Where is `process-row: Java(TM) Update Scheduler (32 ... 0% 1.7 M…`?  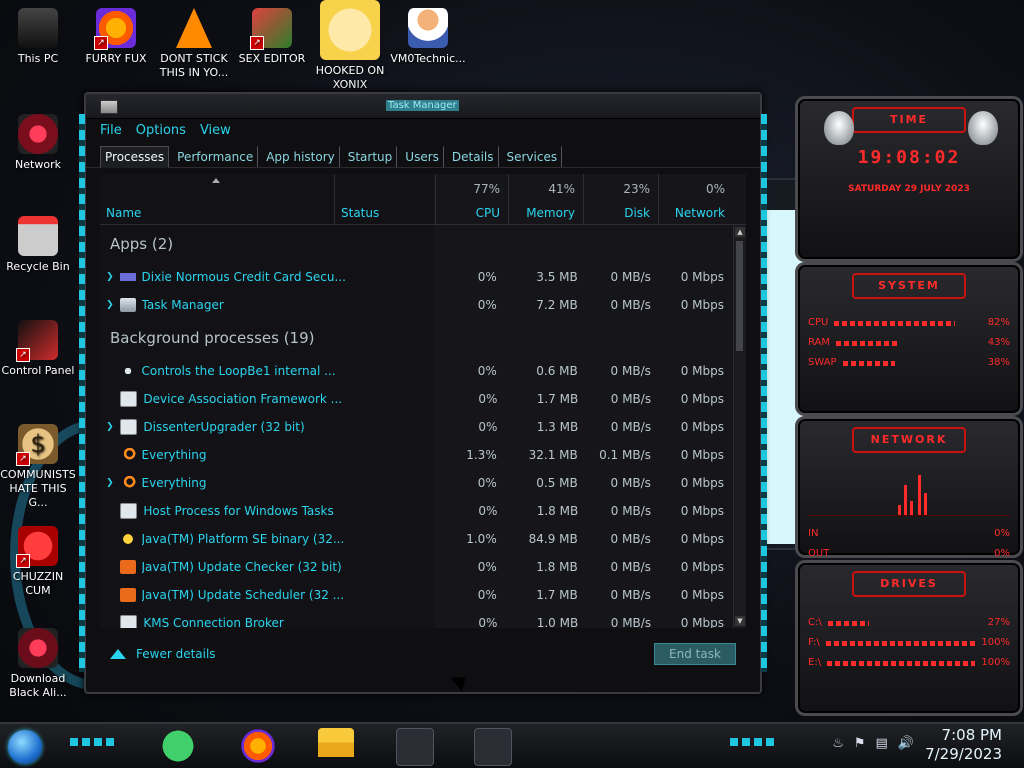 process-row: Java(TM) Update Scheduler (32 ... 0% 1.7 M… is located at coordinates (416, 595).